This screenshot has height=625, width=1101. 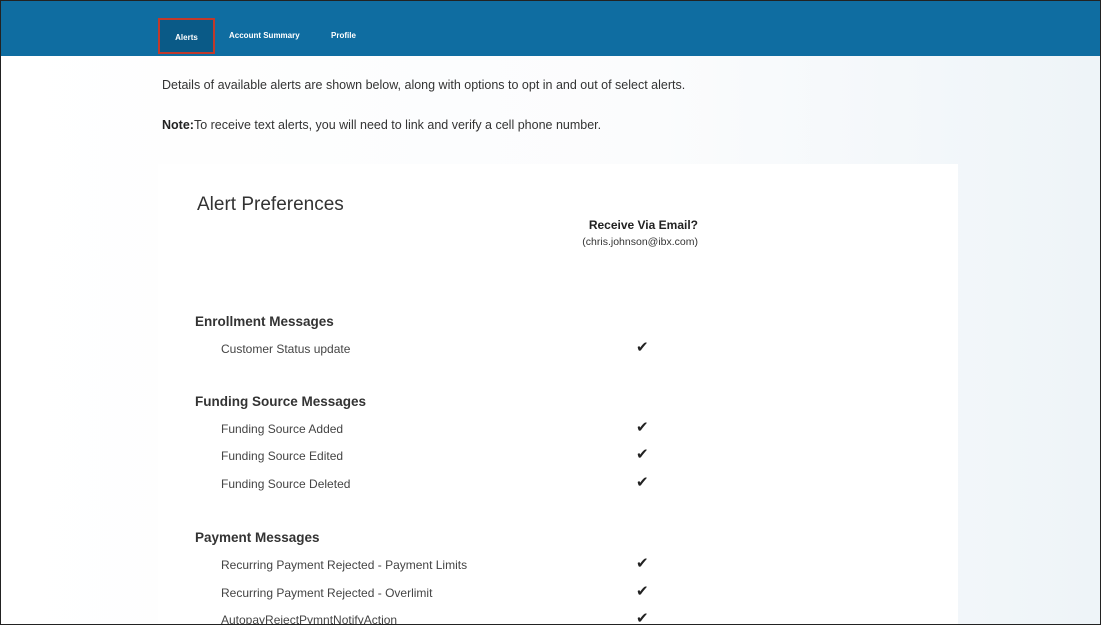 I want to click on section-title-funding-source: Funding Source Messages, so click(x=281, y=401).